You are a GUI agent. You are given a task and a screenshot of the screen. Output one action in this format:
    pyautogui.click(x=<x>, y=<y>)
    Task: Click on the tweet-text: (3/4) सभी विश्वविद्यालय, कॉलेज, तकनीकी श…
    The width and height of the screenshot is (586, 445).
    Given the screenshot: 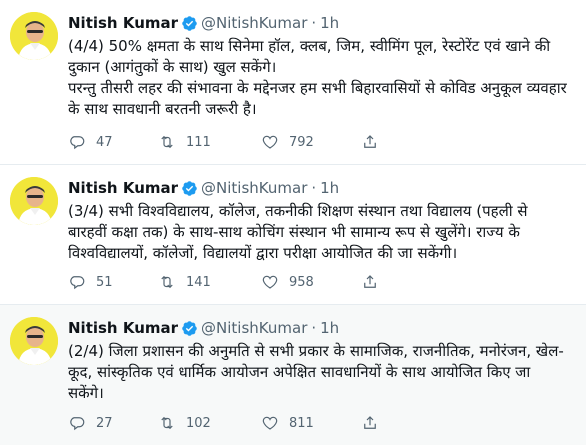 What is the action you would take?
    pyautogui.click(x=319, y=232)
    